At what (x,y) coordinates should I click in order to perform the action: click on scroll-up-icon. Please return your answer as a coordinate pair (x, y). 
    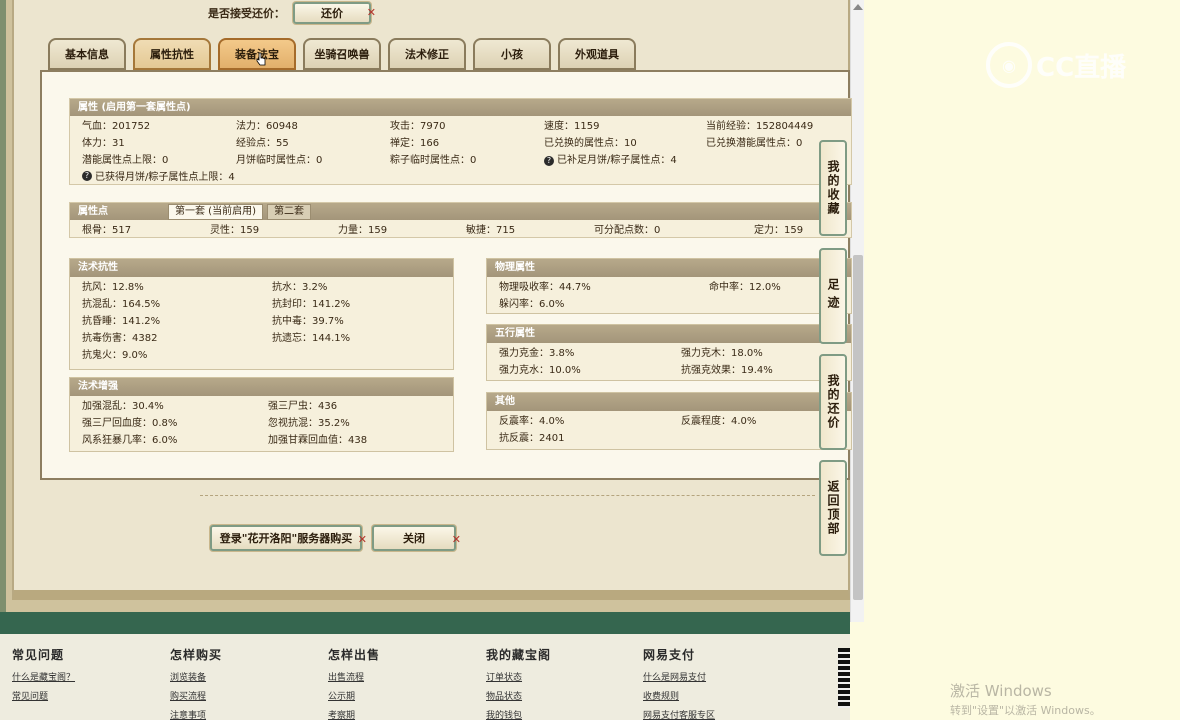
    Looking at the image, I should click on (858, 7).